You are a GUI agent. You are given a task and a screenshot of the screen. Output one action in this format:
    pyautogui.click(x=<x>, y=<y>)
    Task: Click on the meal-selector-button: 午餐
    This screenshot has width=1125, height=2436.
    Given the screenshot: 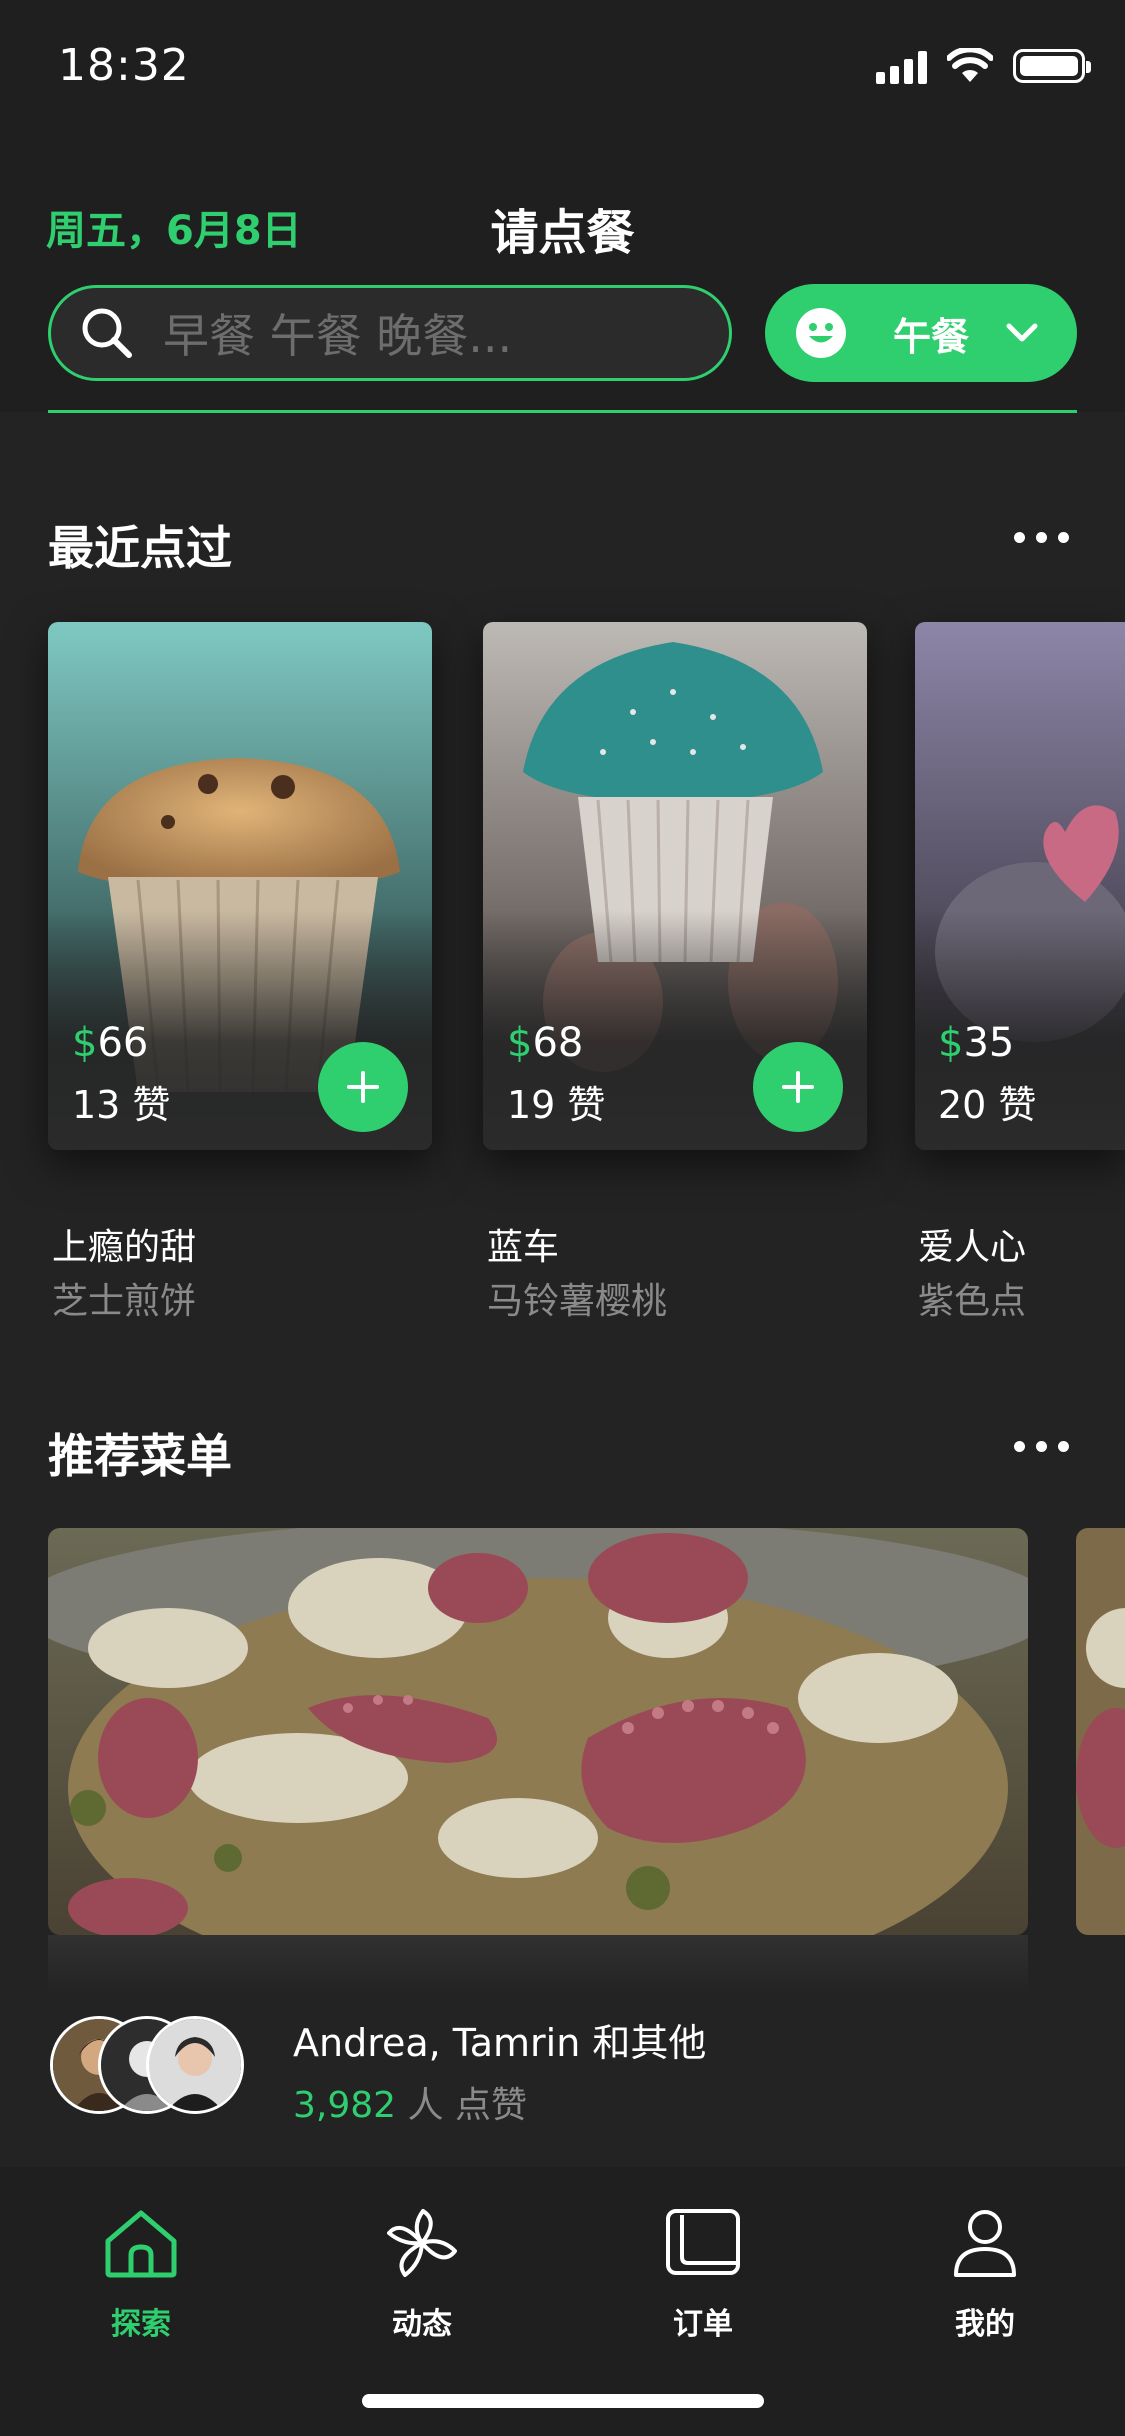 What is the action you would take?
    pyautogui.click(x=921, y=333)
    